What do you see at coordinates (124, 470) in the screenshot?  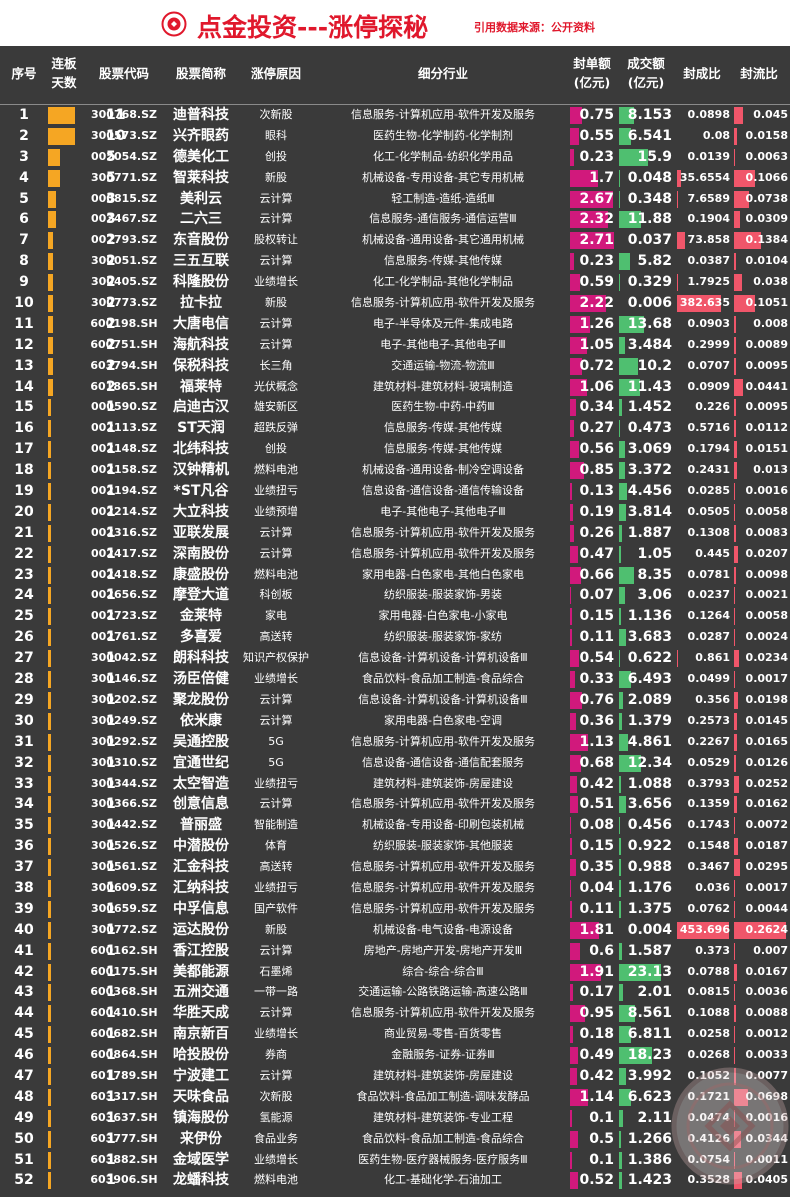 I see `stock-code: 002158.SZ` at bounding box center [124, 470].